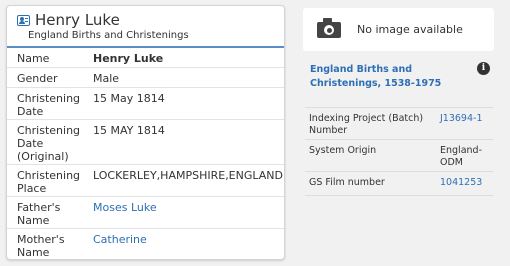  What do you see at coordinates (399, 184) in the screenshot?
I see `meta-row-film: GS Film number 1041253` at bounding box center [399, 184].